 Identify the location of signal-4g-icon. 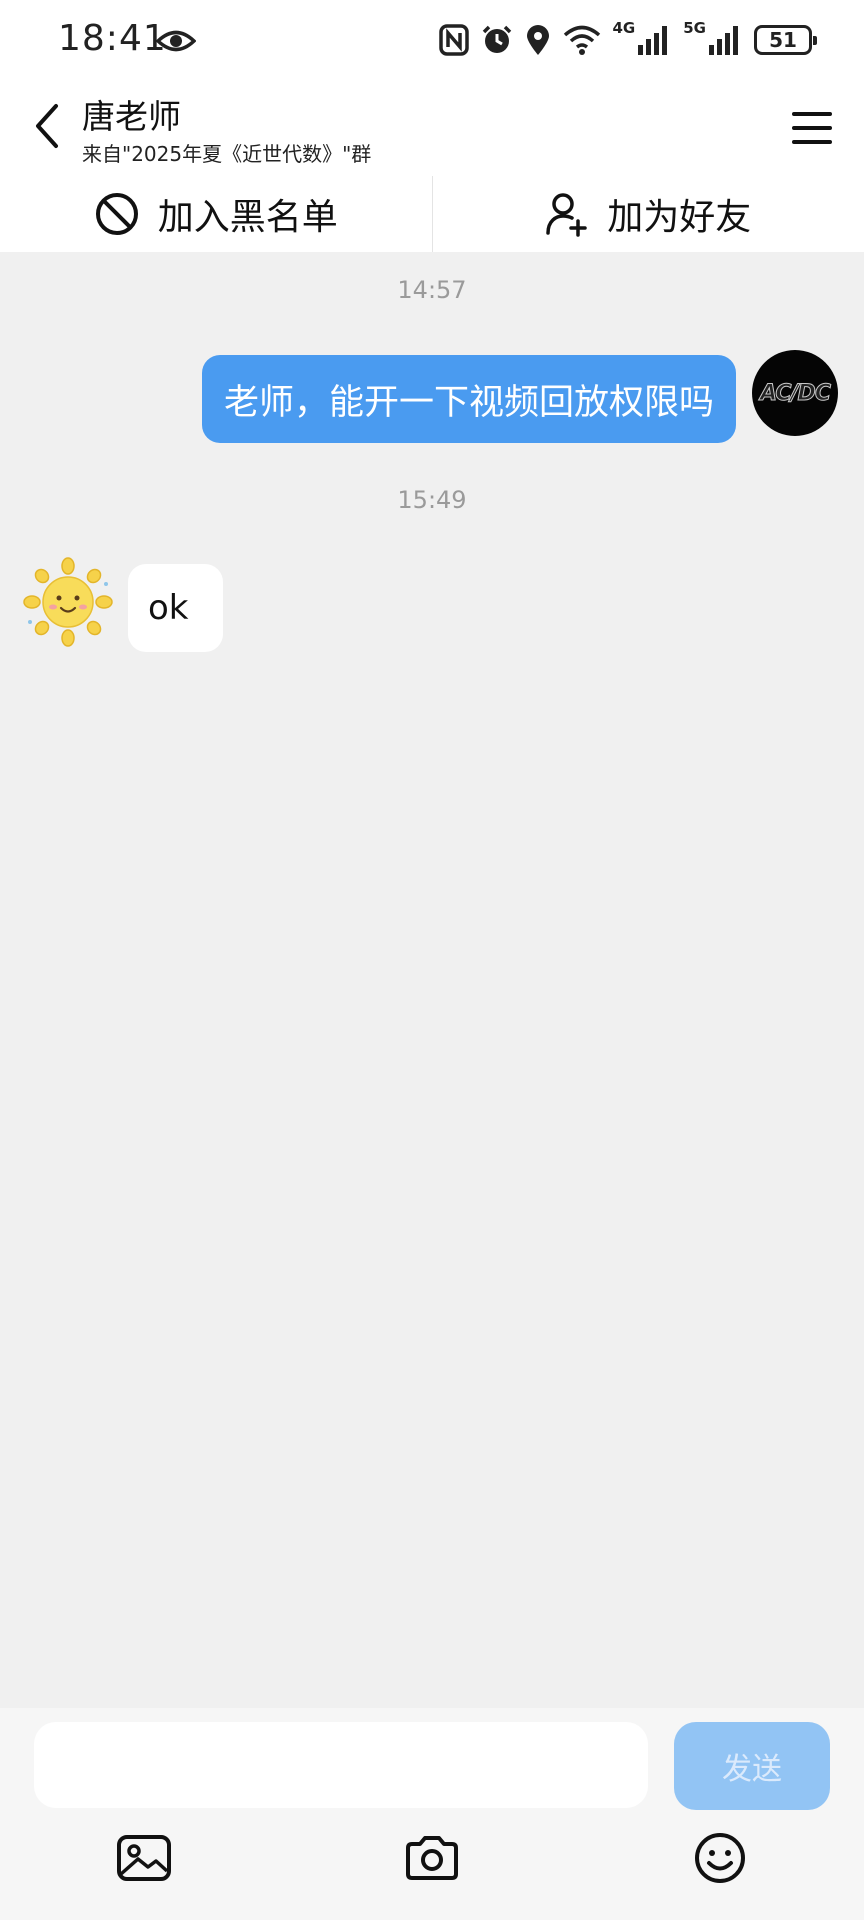
(653, 40).